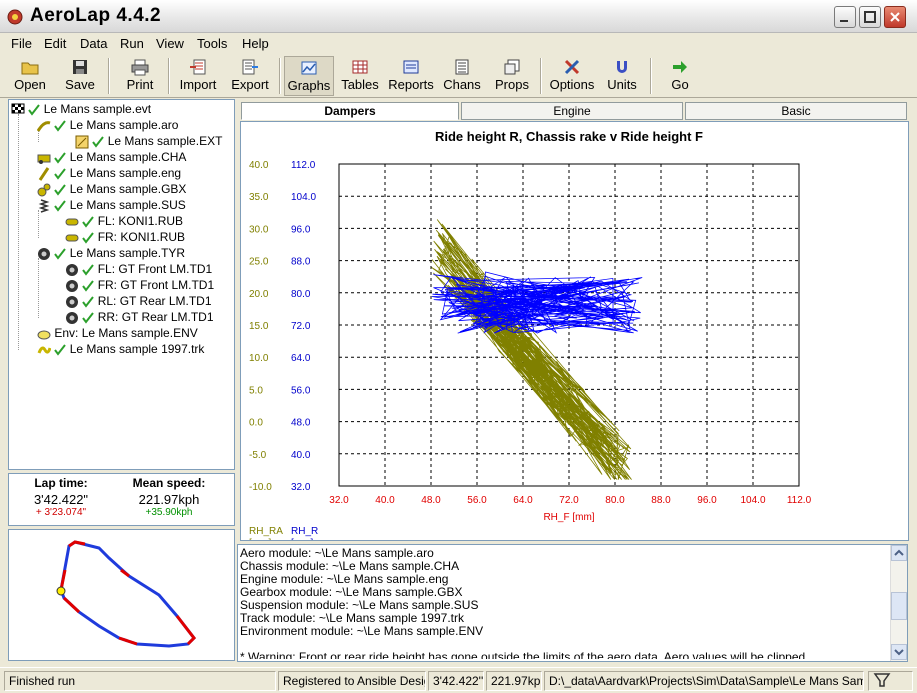 This screenshot has height=693, width=917. What do you see at coordinates (622, 76) in the screenshot?
I see `units-button: Units` at bounding box center [622, 76].